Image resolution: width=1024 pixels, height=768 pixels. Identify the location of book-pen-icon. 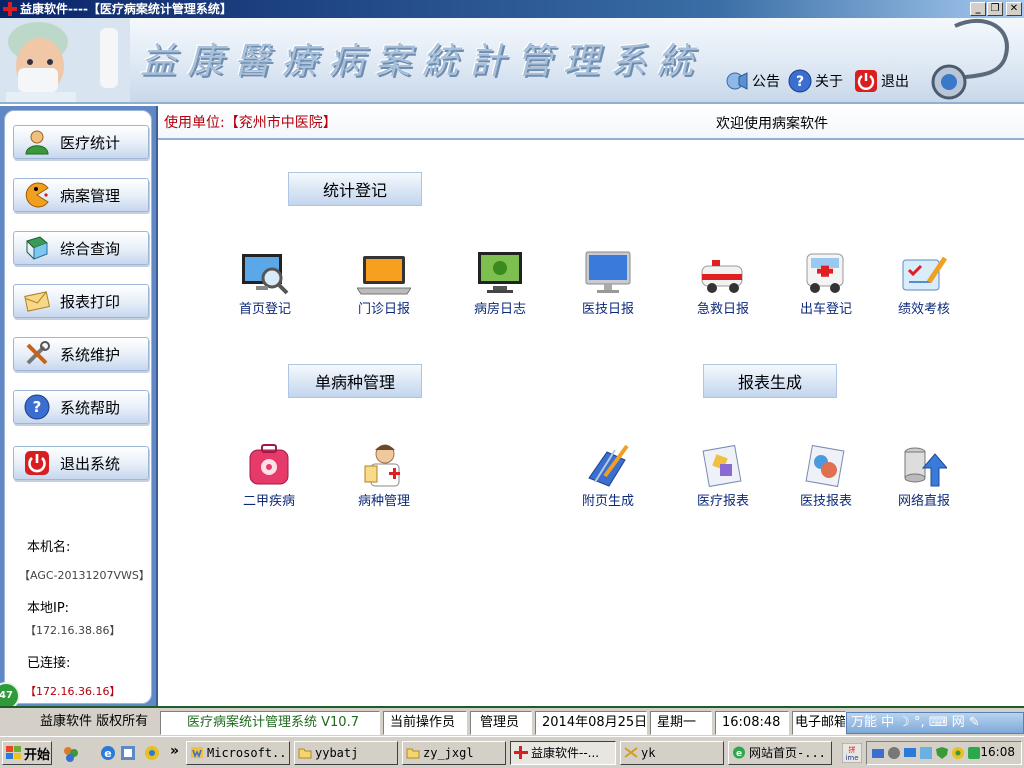
(608, 462).